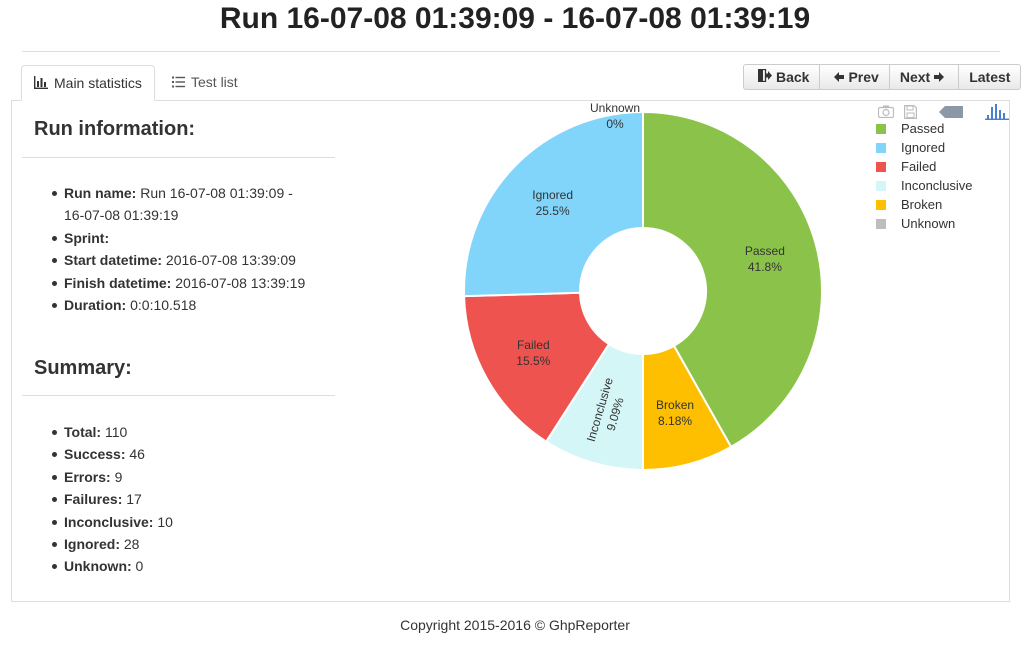 The image size is (1030, 645). Describe the element at coordinates (915, 77) in the screenshot. I see `next-button-label: Next` at that location.